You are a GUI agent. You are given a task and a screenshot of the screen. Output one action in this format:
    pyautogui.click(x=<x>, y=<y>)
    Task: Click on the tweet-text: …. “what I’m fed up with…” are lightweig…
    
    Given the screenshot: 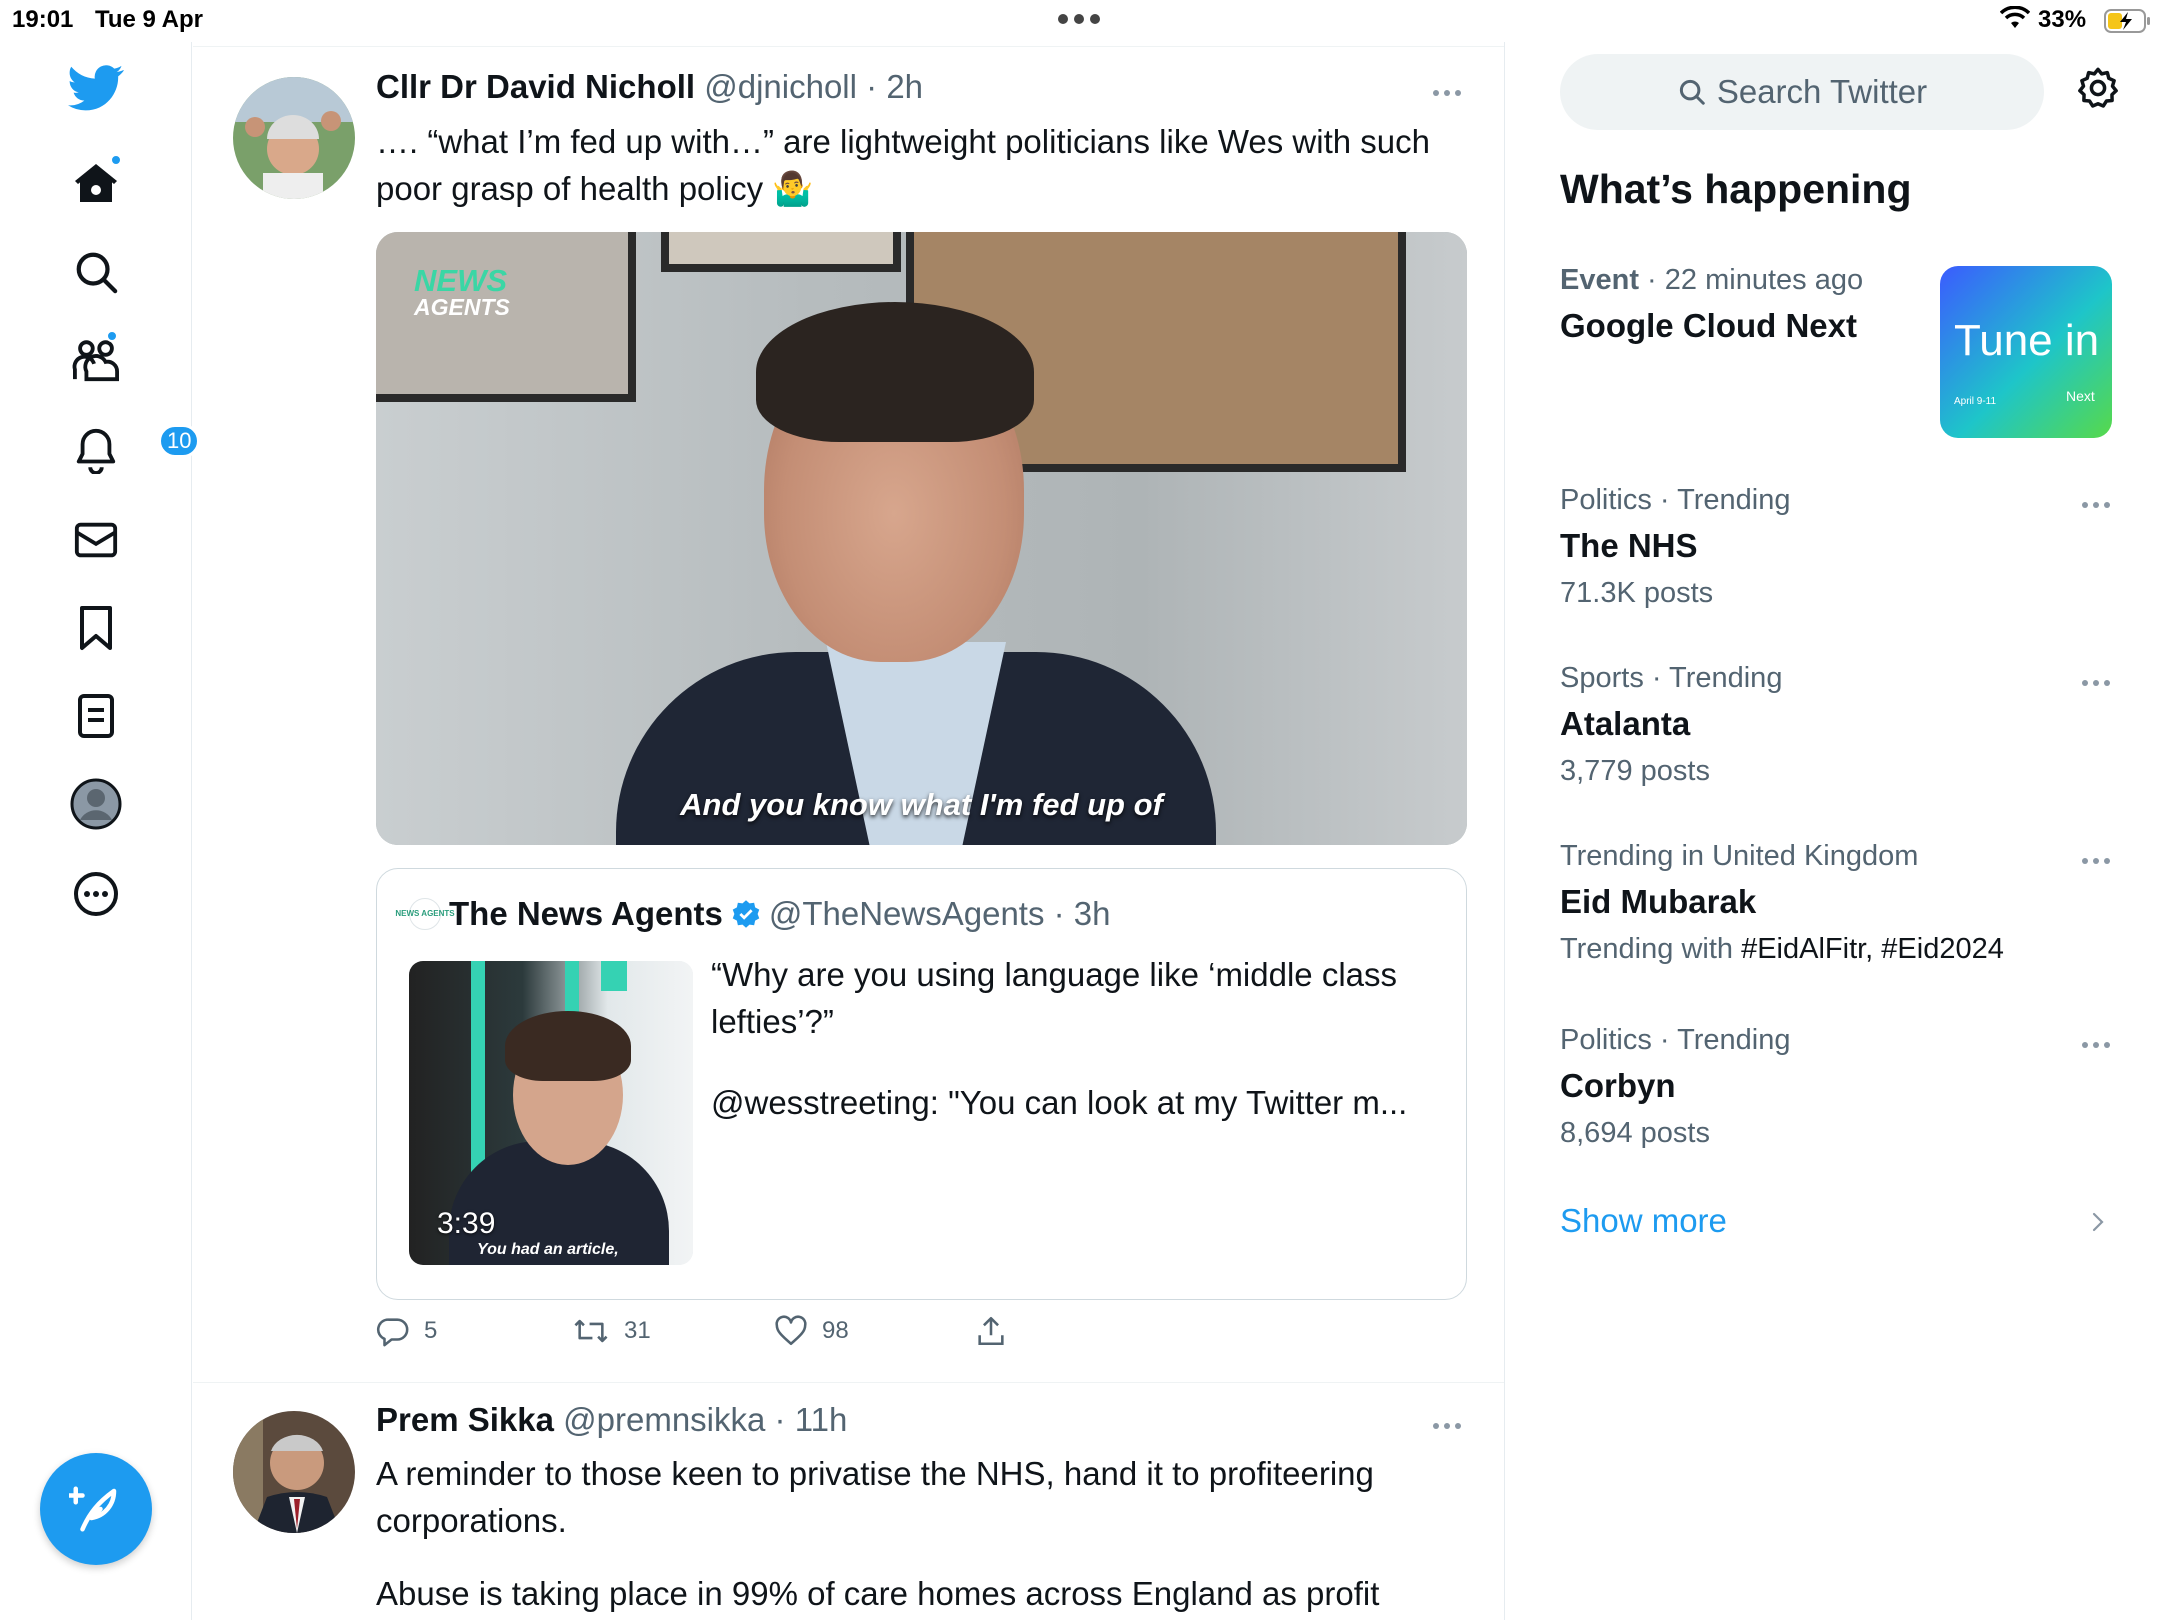 What is the action you would take?
    pyautogui.click(x=912, y=165)
    